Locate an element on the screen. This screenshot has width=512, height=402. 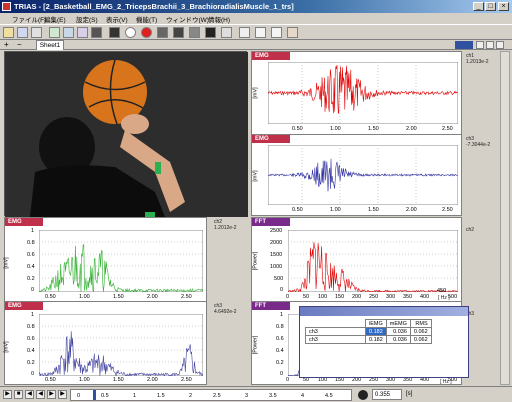
rewind-icon: ◀ is located at coordinates (40, 394).